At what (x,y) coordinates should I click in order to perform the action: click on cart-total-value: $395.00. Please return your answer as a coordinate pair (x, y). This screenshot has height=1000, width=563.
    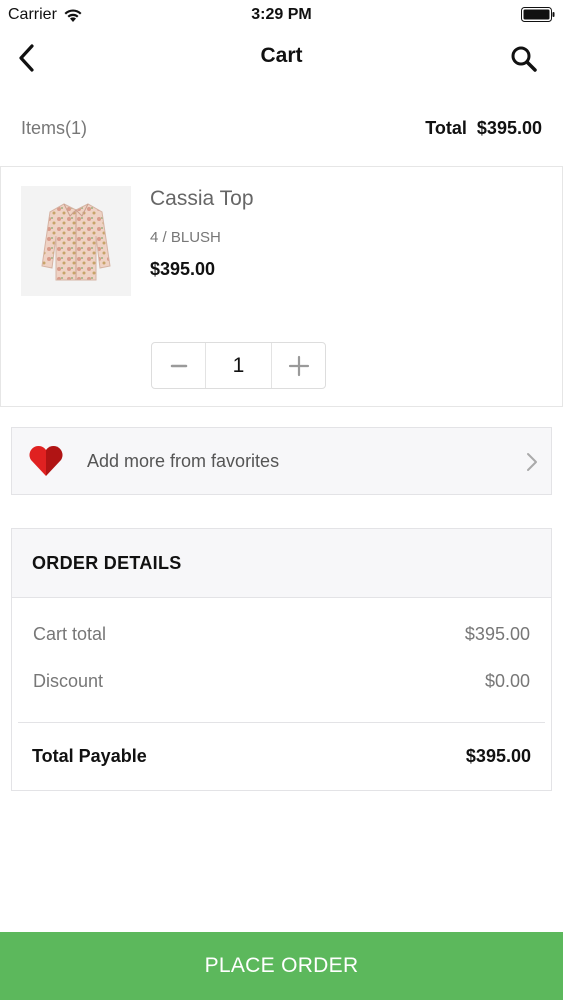
    Looking at the image, I should click on (497, 634).